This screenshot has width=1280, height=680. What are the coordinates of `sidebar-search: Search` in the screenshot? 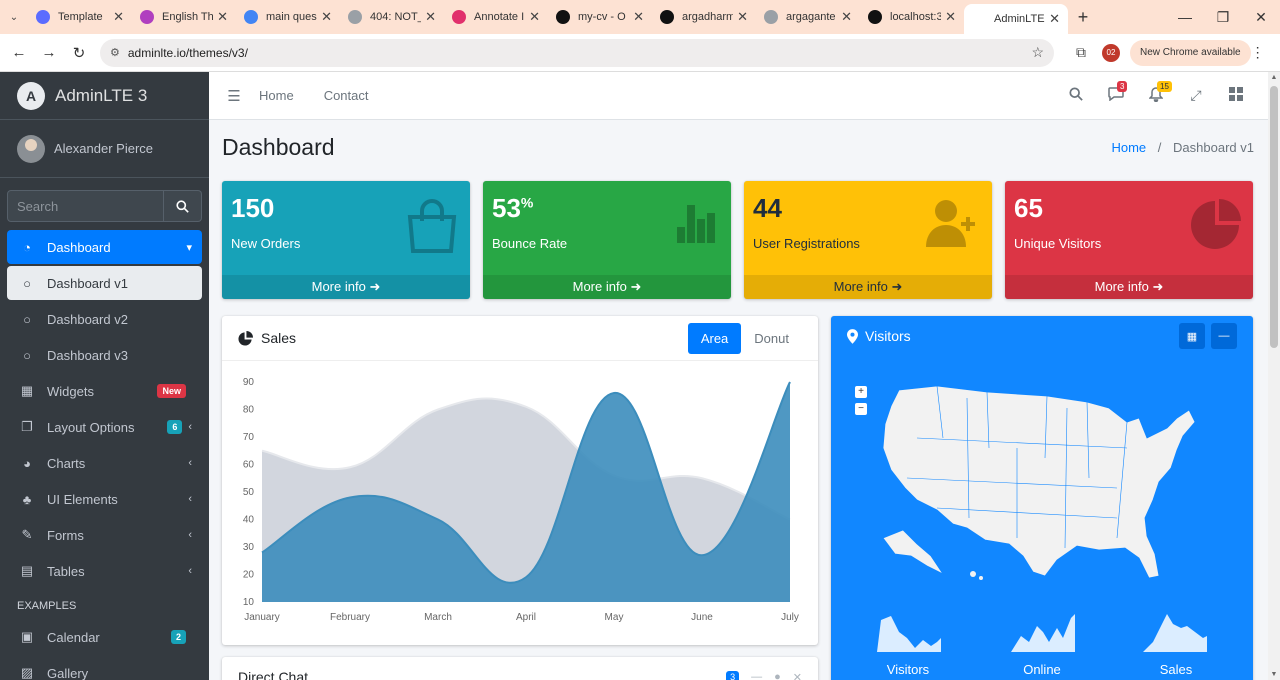 It's located at (104, 206).